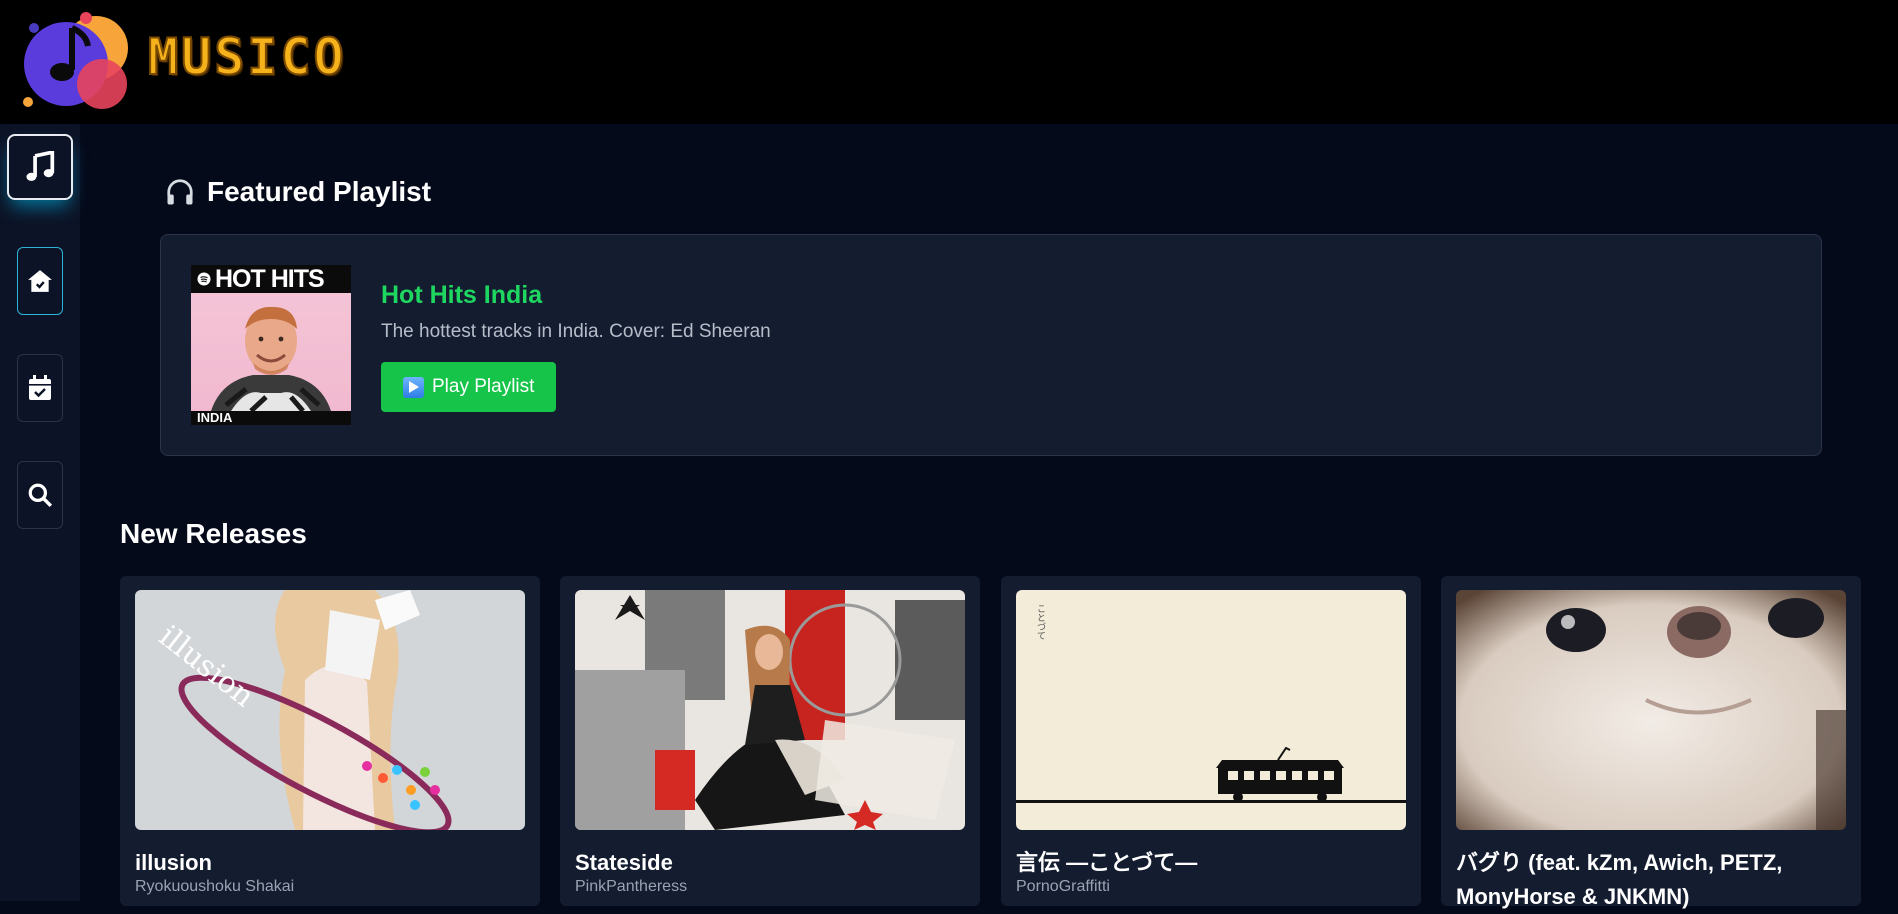 This screenshot has height=914, width=1898. I want to click on sidebar-item-calendar, so click(40, 388).